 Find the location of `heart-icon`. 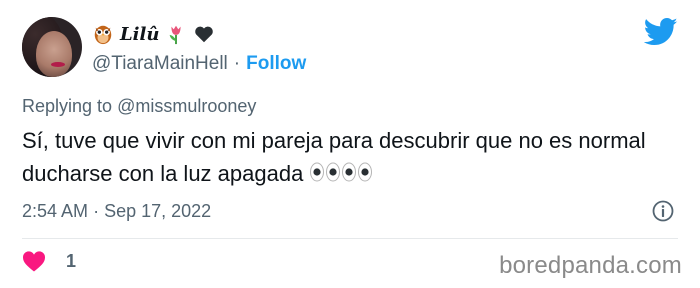

heart-icon is located at coordinates (34, 261).